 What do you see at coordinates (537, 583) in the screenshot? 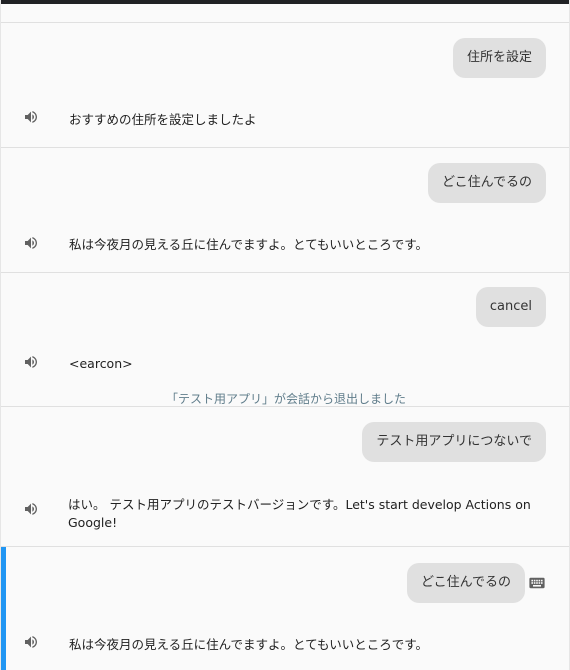
I see `keyboard-icon` at bounding box center [537, 583].